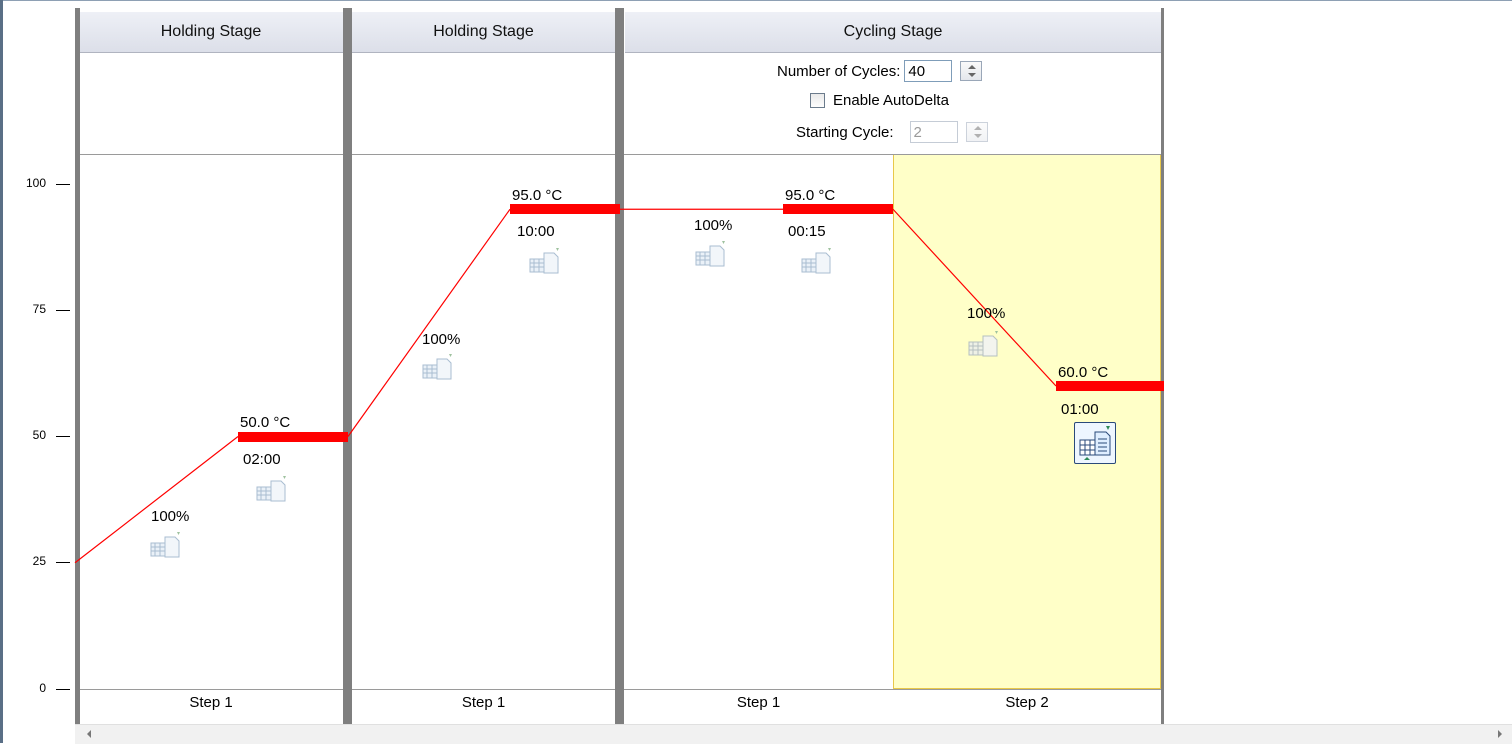 The image size is (1512, 744). Describe the element at coordinates (89, 734) in the screenshot. I see `scroll-left-arrow-icon` at that location.